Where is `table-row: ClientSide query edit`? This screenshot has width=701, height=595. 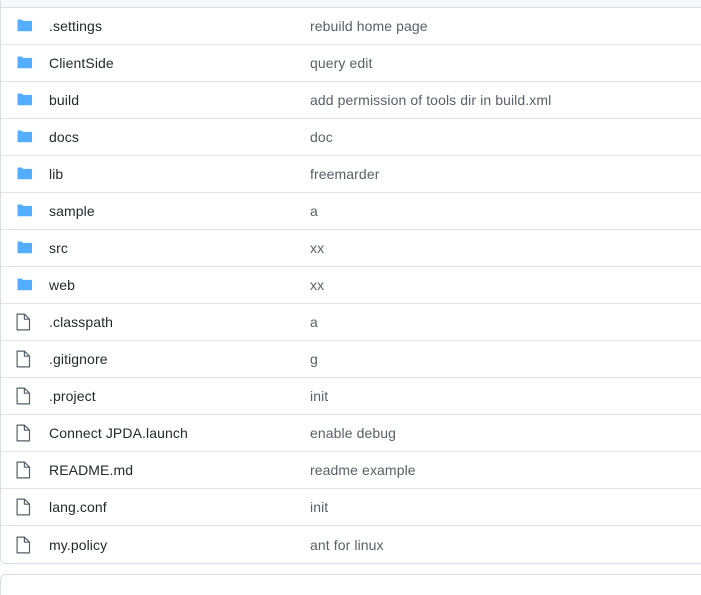
table-row: ClientSide query edit is located at coordinates (351, 63).